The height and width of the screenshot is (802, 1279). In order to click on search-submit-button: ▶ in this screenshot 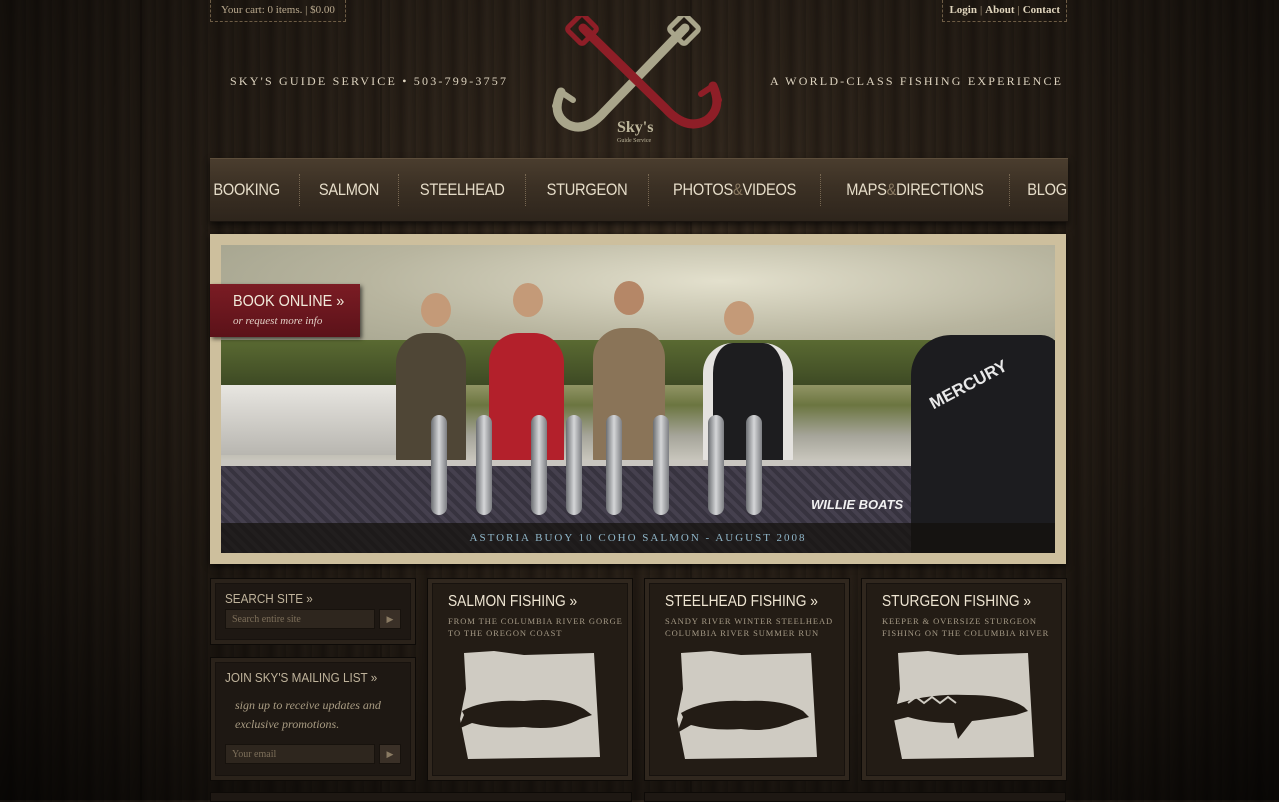, I will do `click(390, 619)`.